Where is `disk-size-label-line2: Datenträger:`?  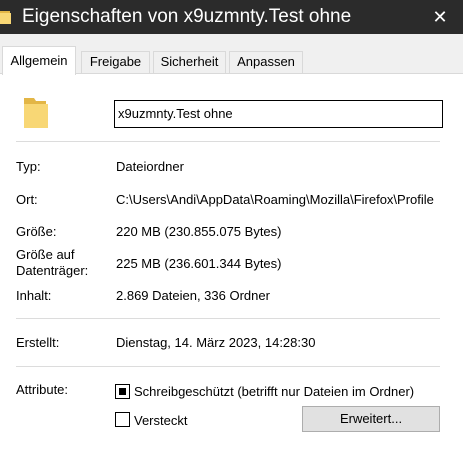
disk-size-label-line2: Datenträger: is located at coordinates (52, 270).